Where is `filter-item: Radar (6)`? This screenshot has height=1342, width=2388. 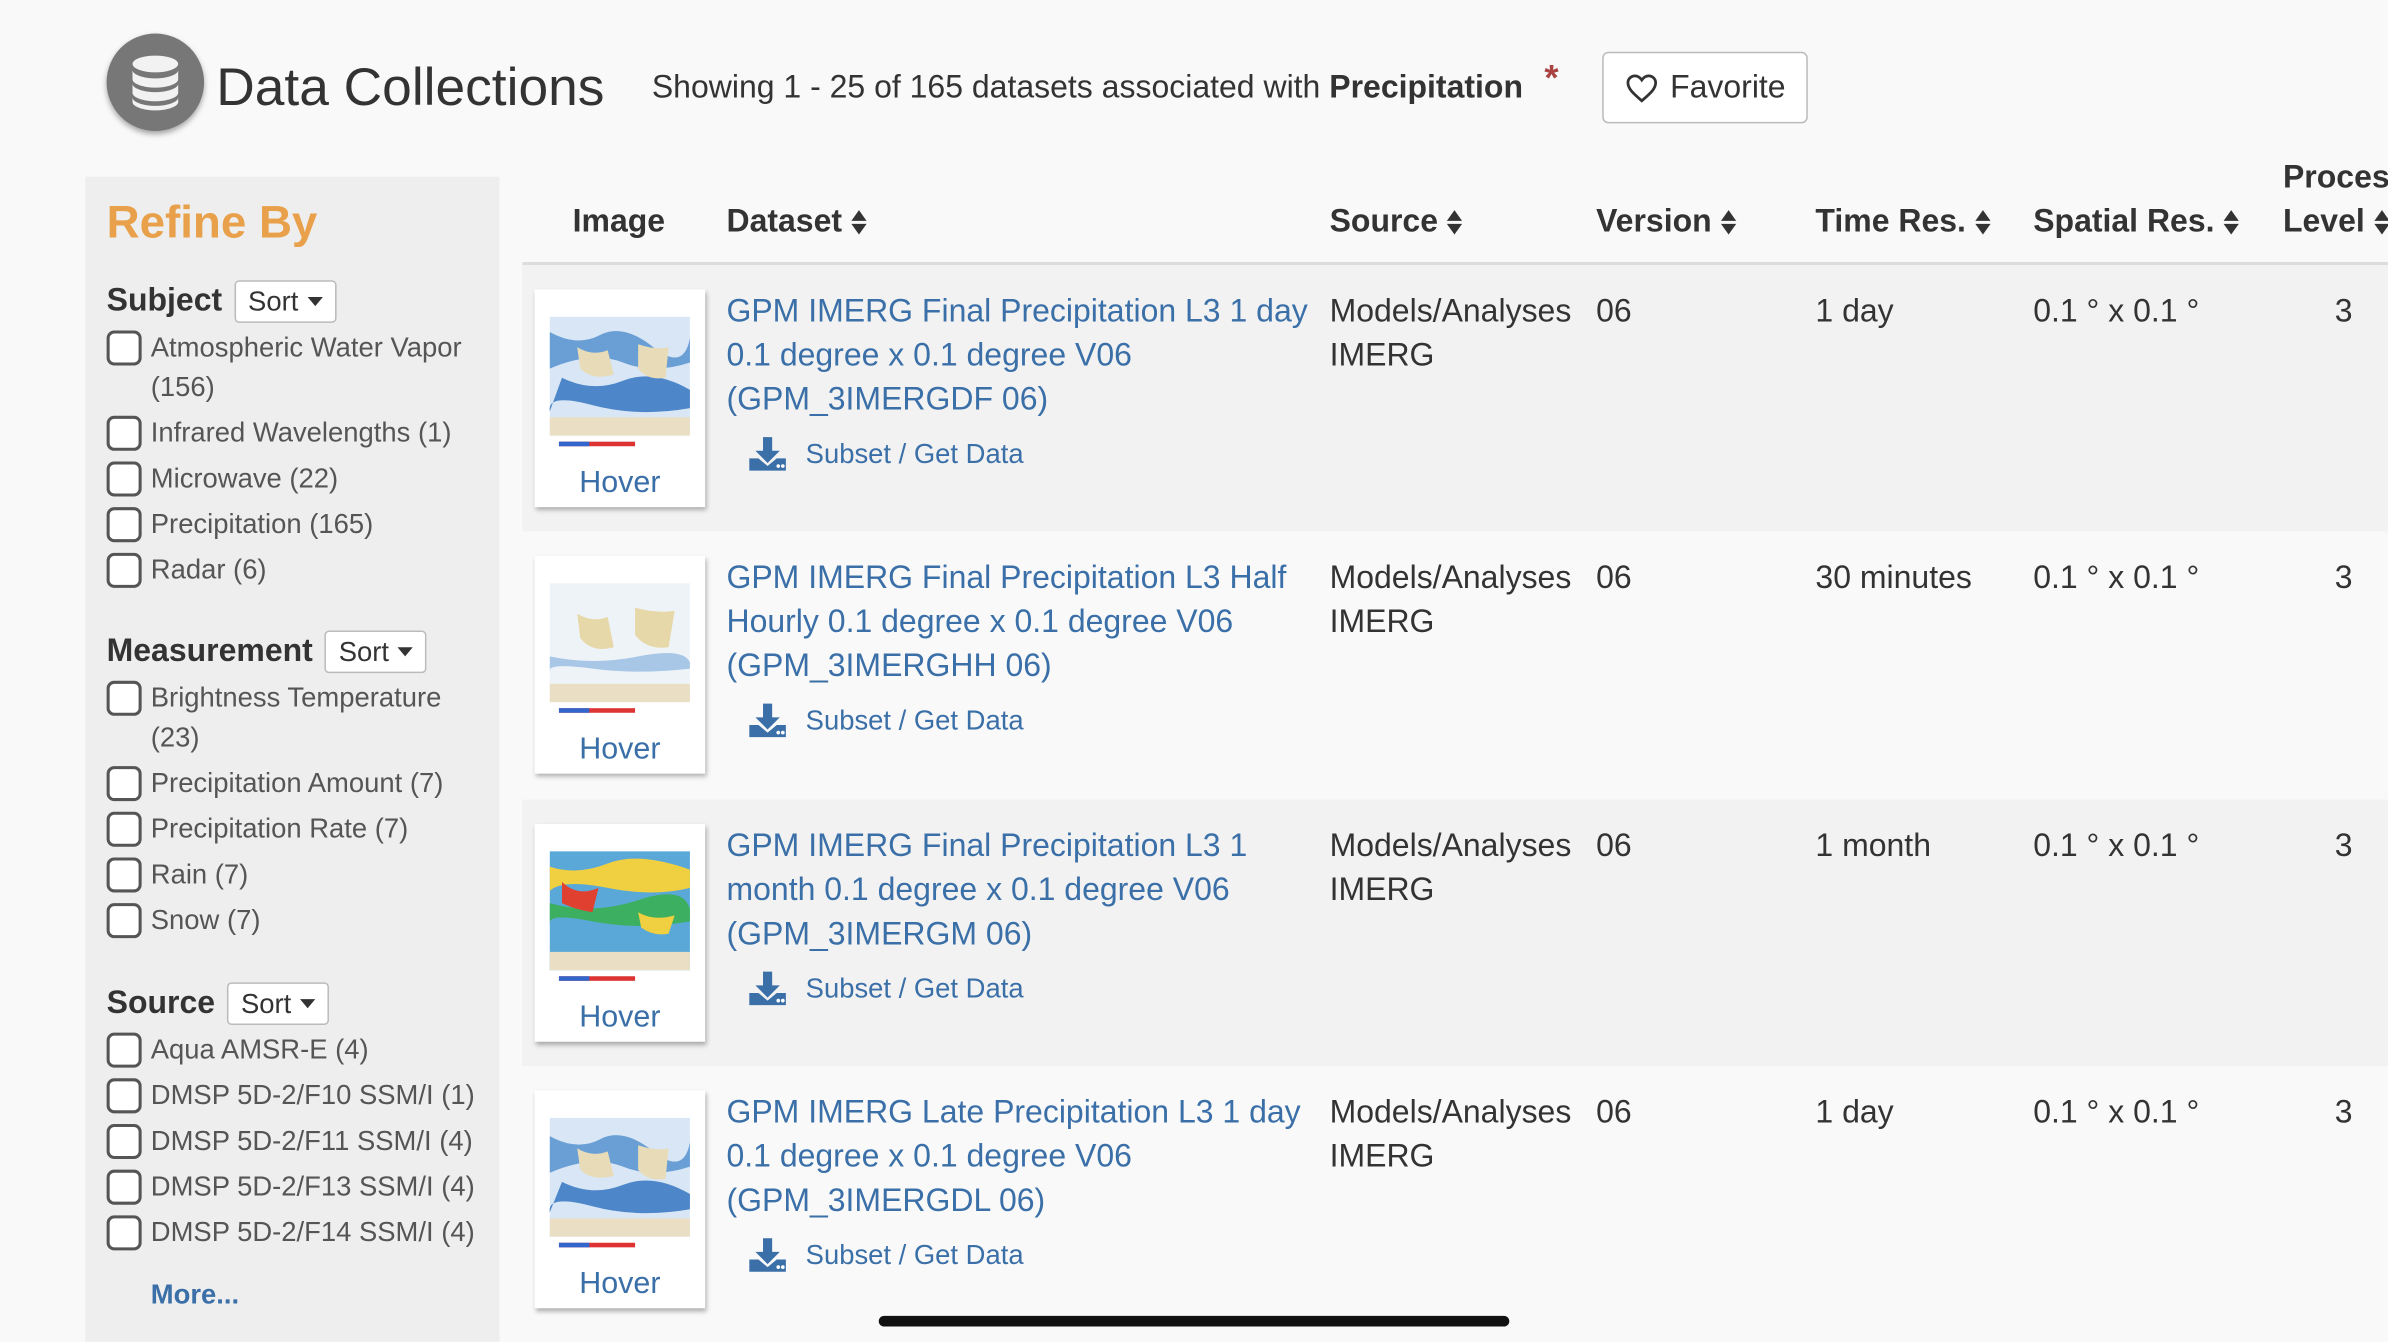 filter-item: Radar (6) is located at coordinates (297, 570).